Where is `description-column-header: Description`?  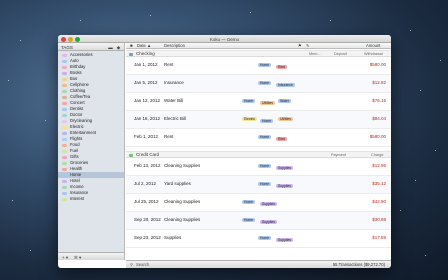 description-column-header: Description is located at coordinates (174, 46).